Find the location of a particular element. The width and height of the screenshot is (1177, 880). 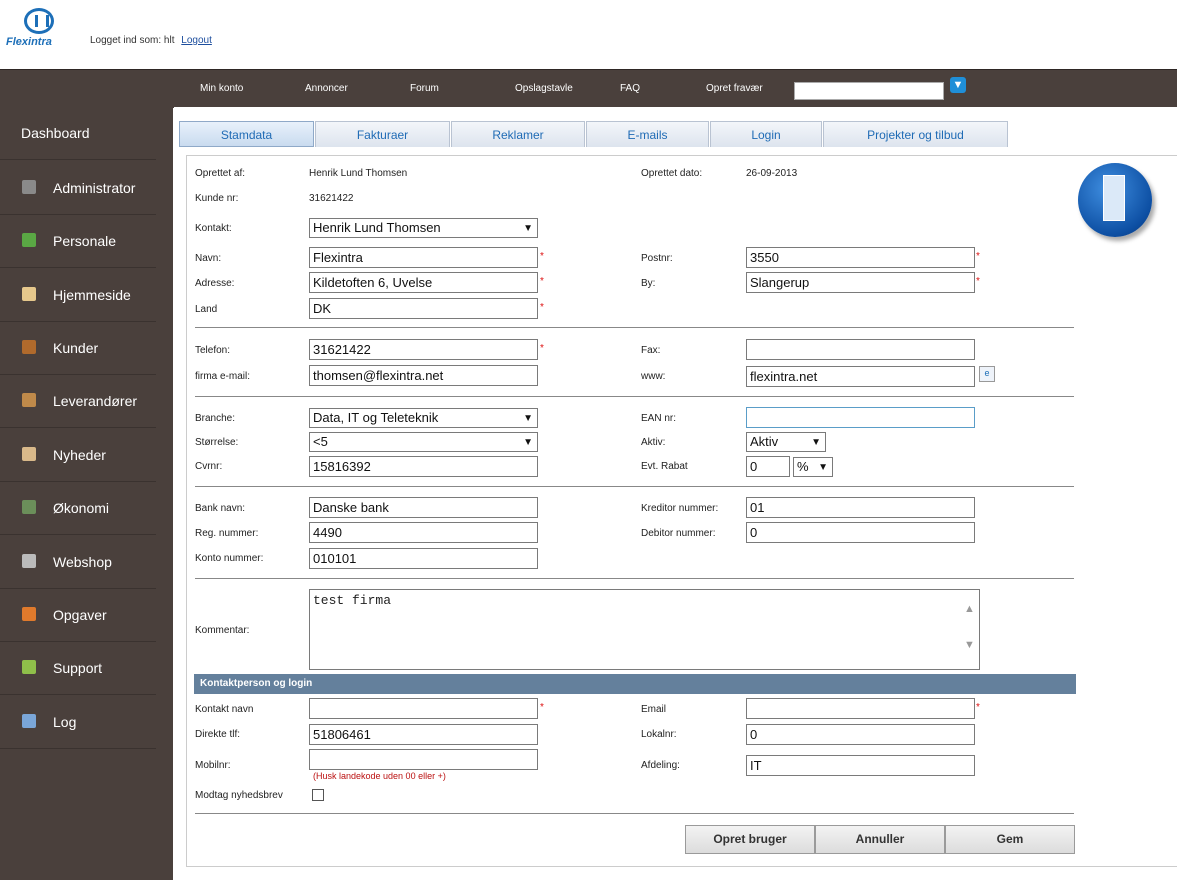

sidebar-item-label: Hjemmeside is located at coordinates (92, 295).